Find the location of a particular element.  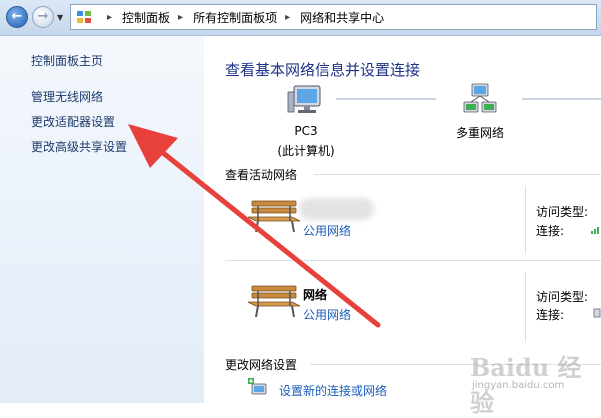

watermark: Baidu 经验 jingyan.baidu.com is located at coordinates (532, 382).